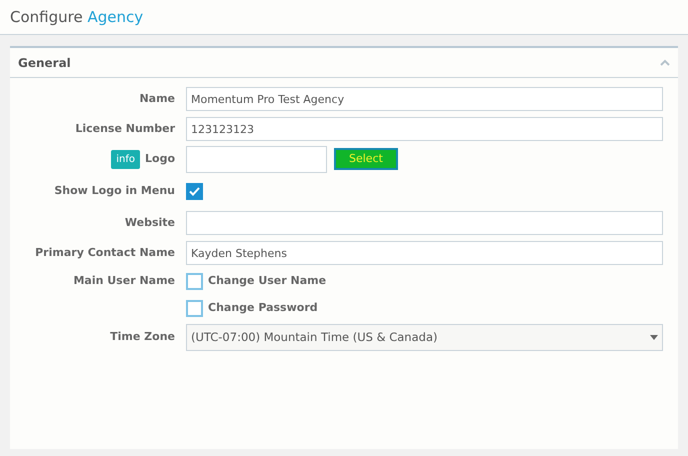 The image size is (688, 456). What do you see at coordinates (115, 17) in the screenshot?
I see `title-highlight: Agency` at bounding box center [115, 17].